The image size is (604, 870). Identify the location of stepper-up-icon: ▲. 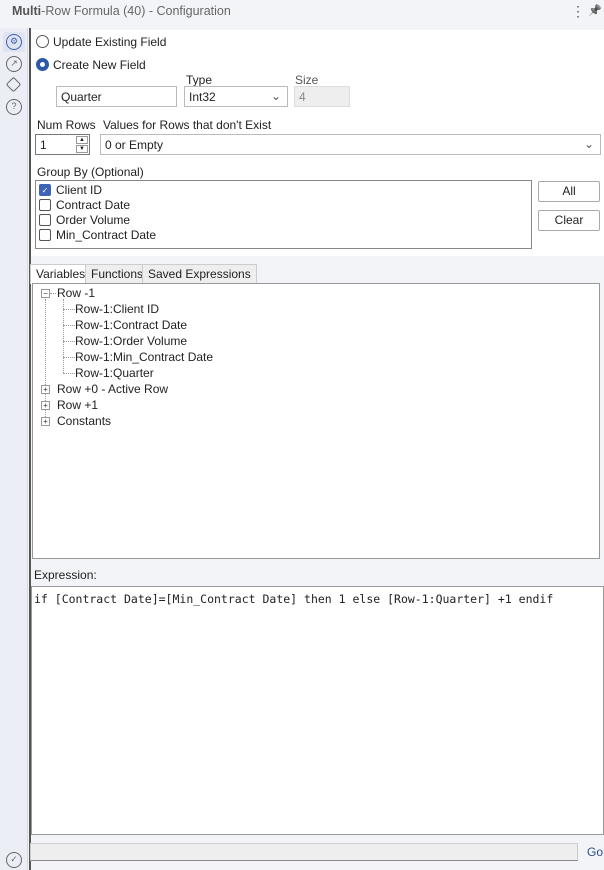
(82, 140).